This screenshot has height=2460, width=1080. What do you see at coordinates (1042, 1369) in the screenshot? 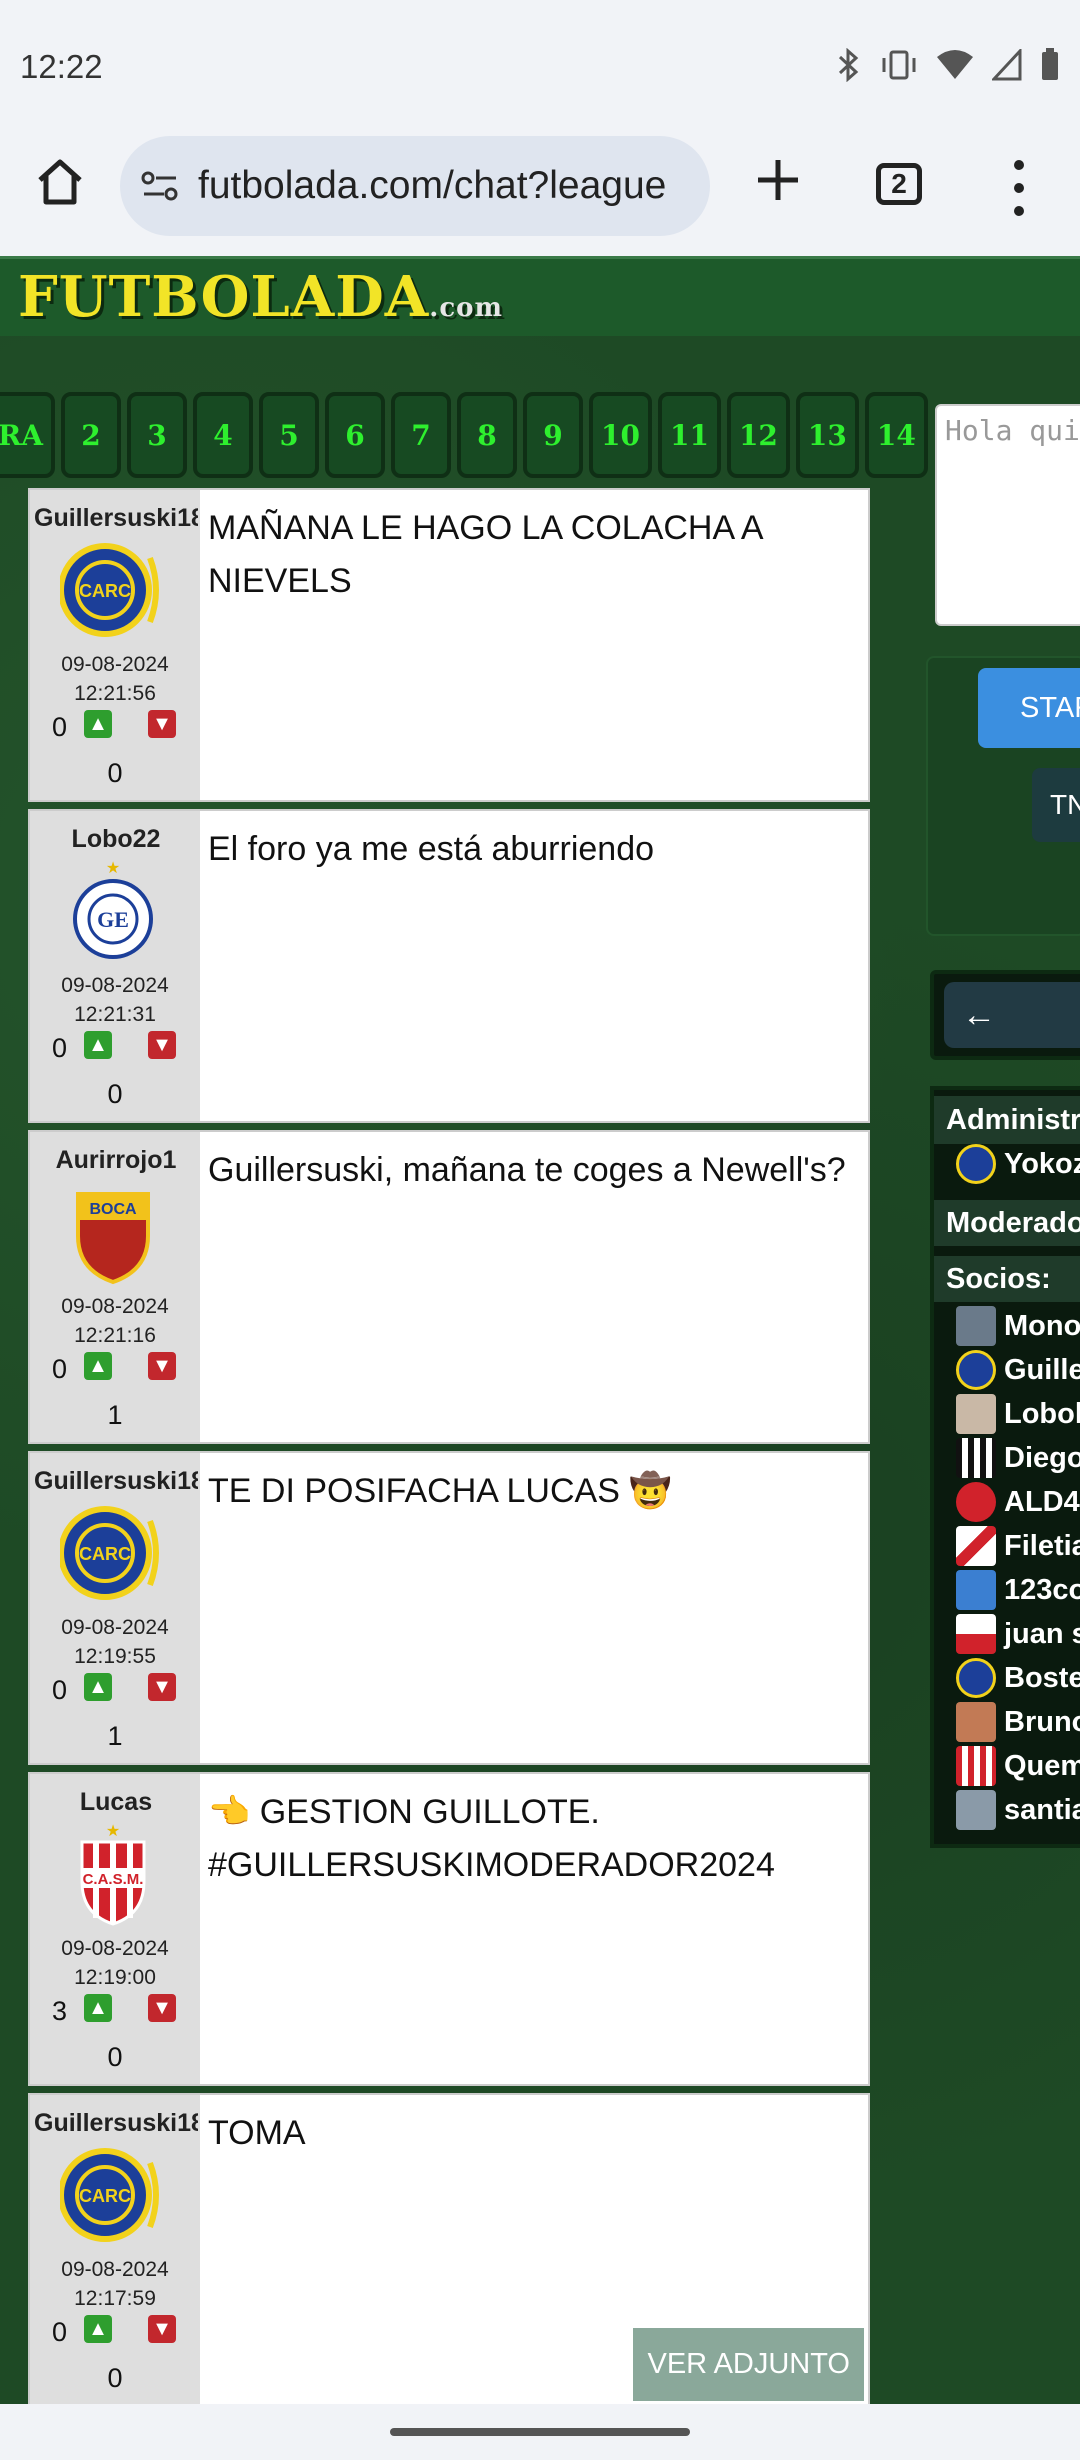
I see `member-name: Guille` at bounding box center [1042, 1369].